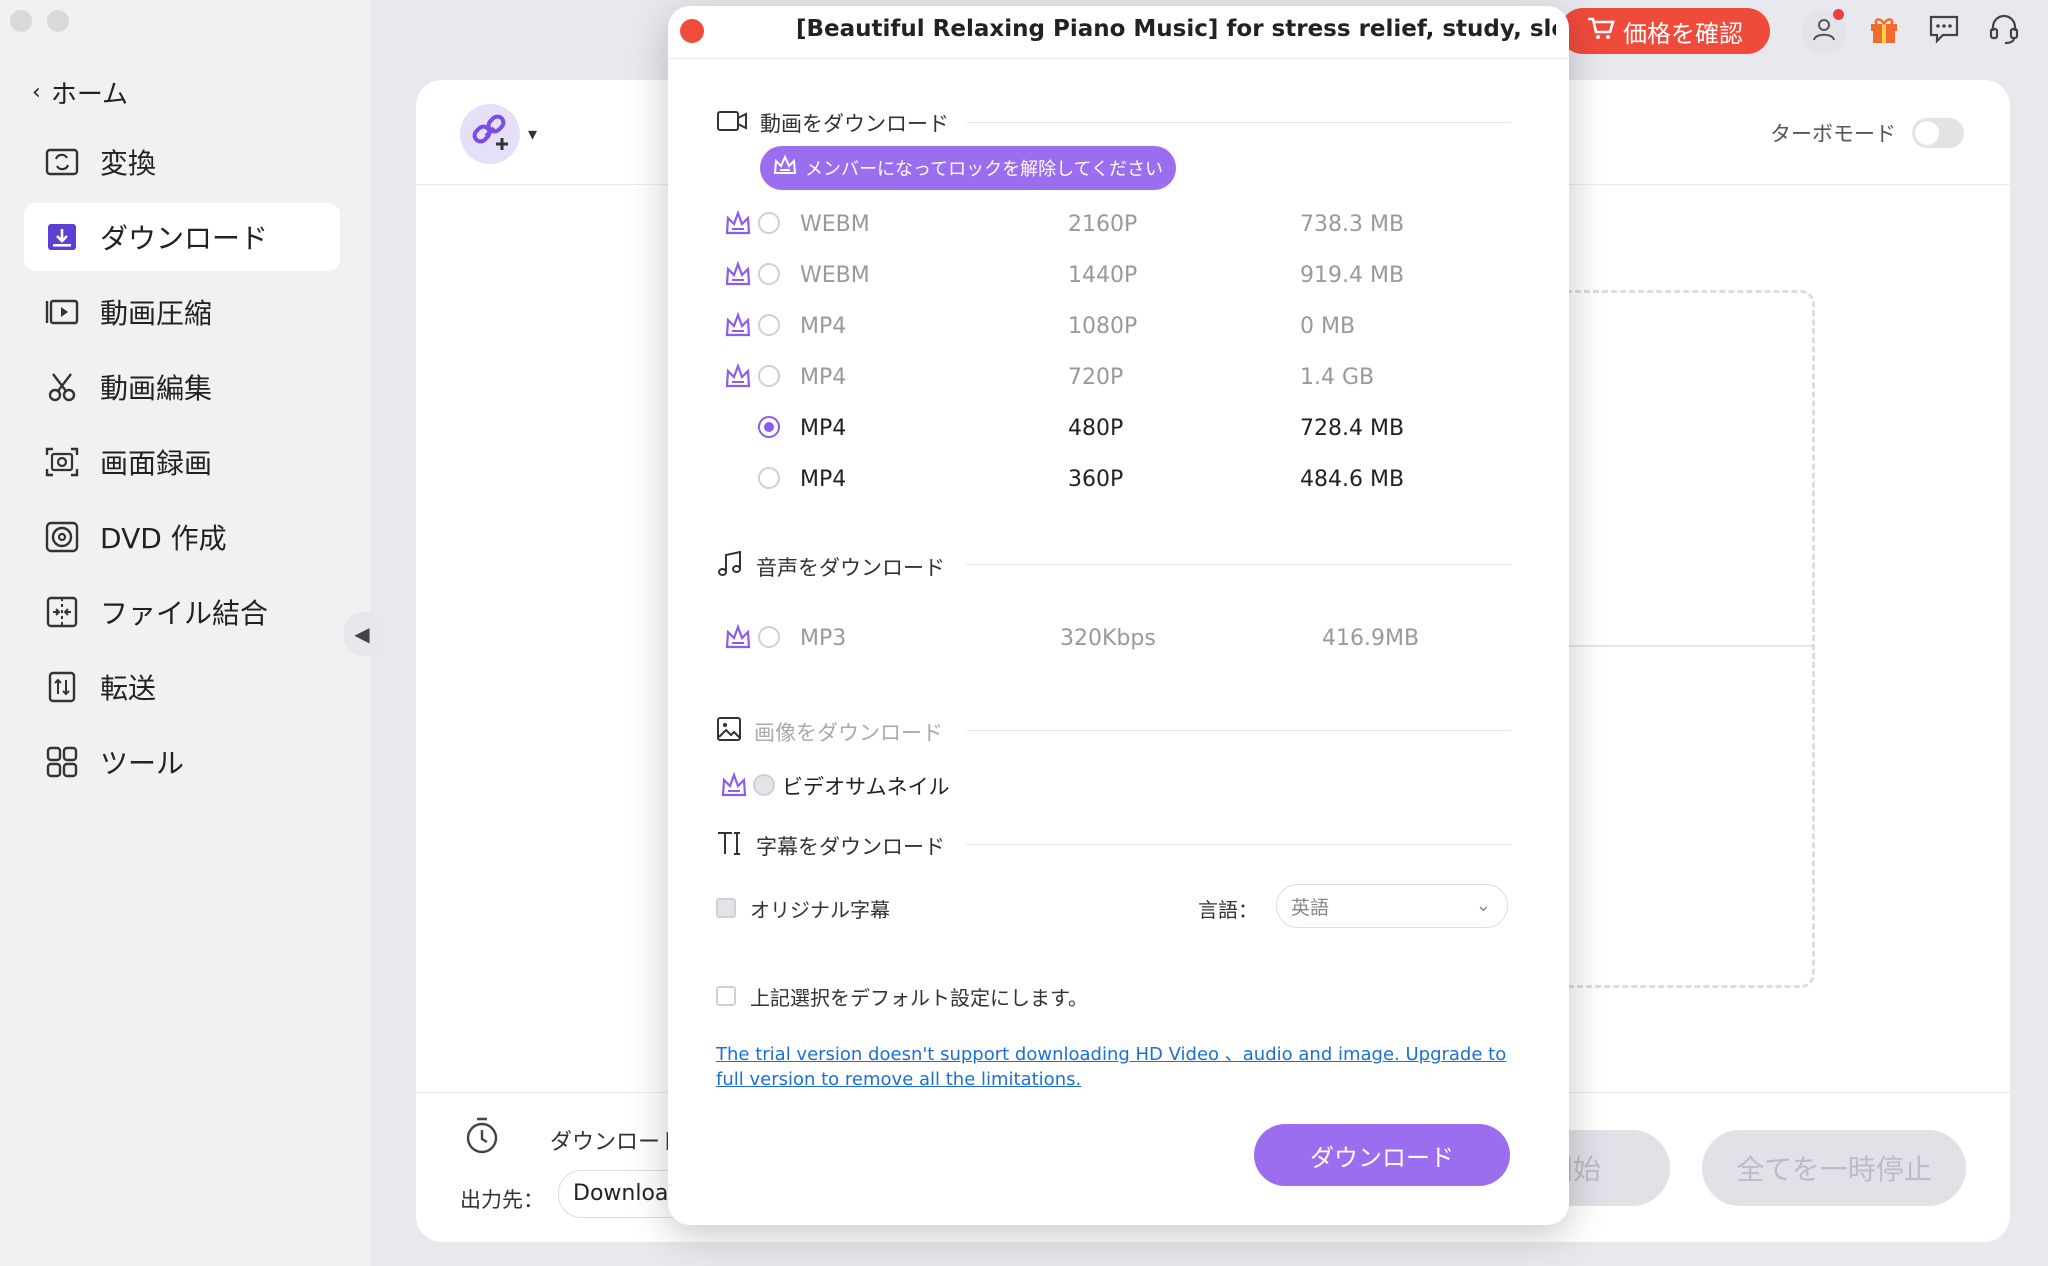  I want to click on convert-icon, so click(62, 162).